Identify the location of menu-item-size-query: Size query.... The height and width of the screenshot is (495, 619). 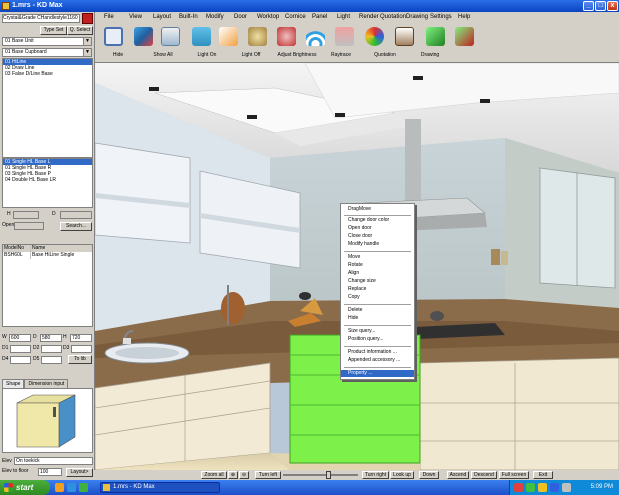
(377, 331).